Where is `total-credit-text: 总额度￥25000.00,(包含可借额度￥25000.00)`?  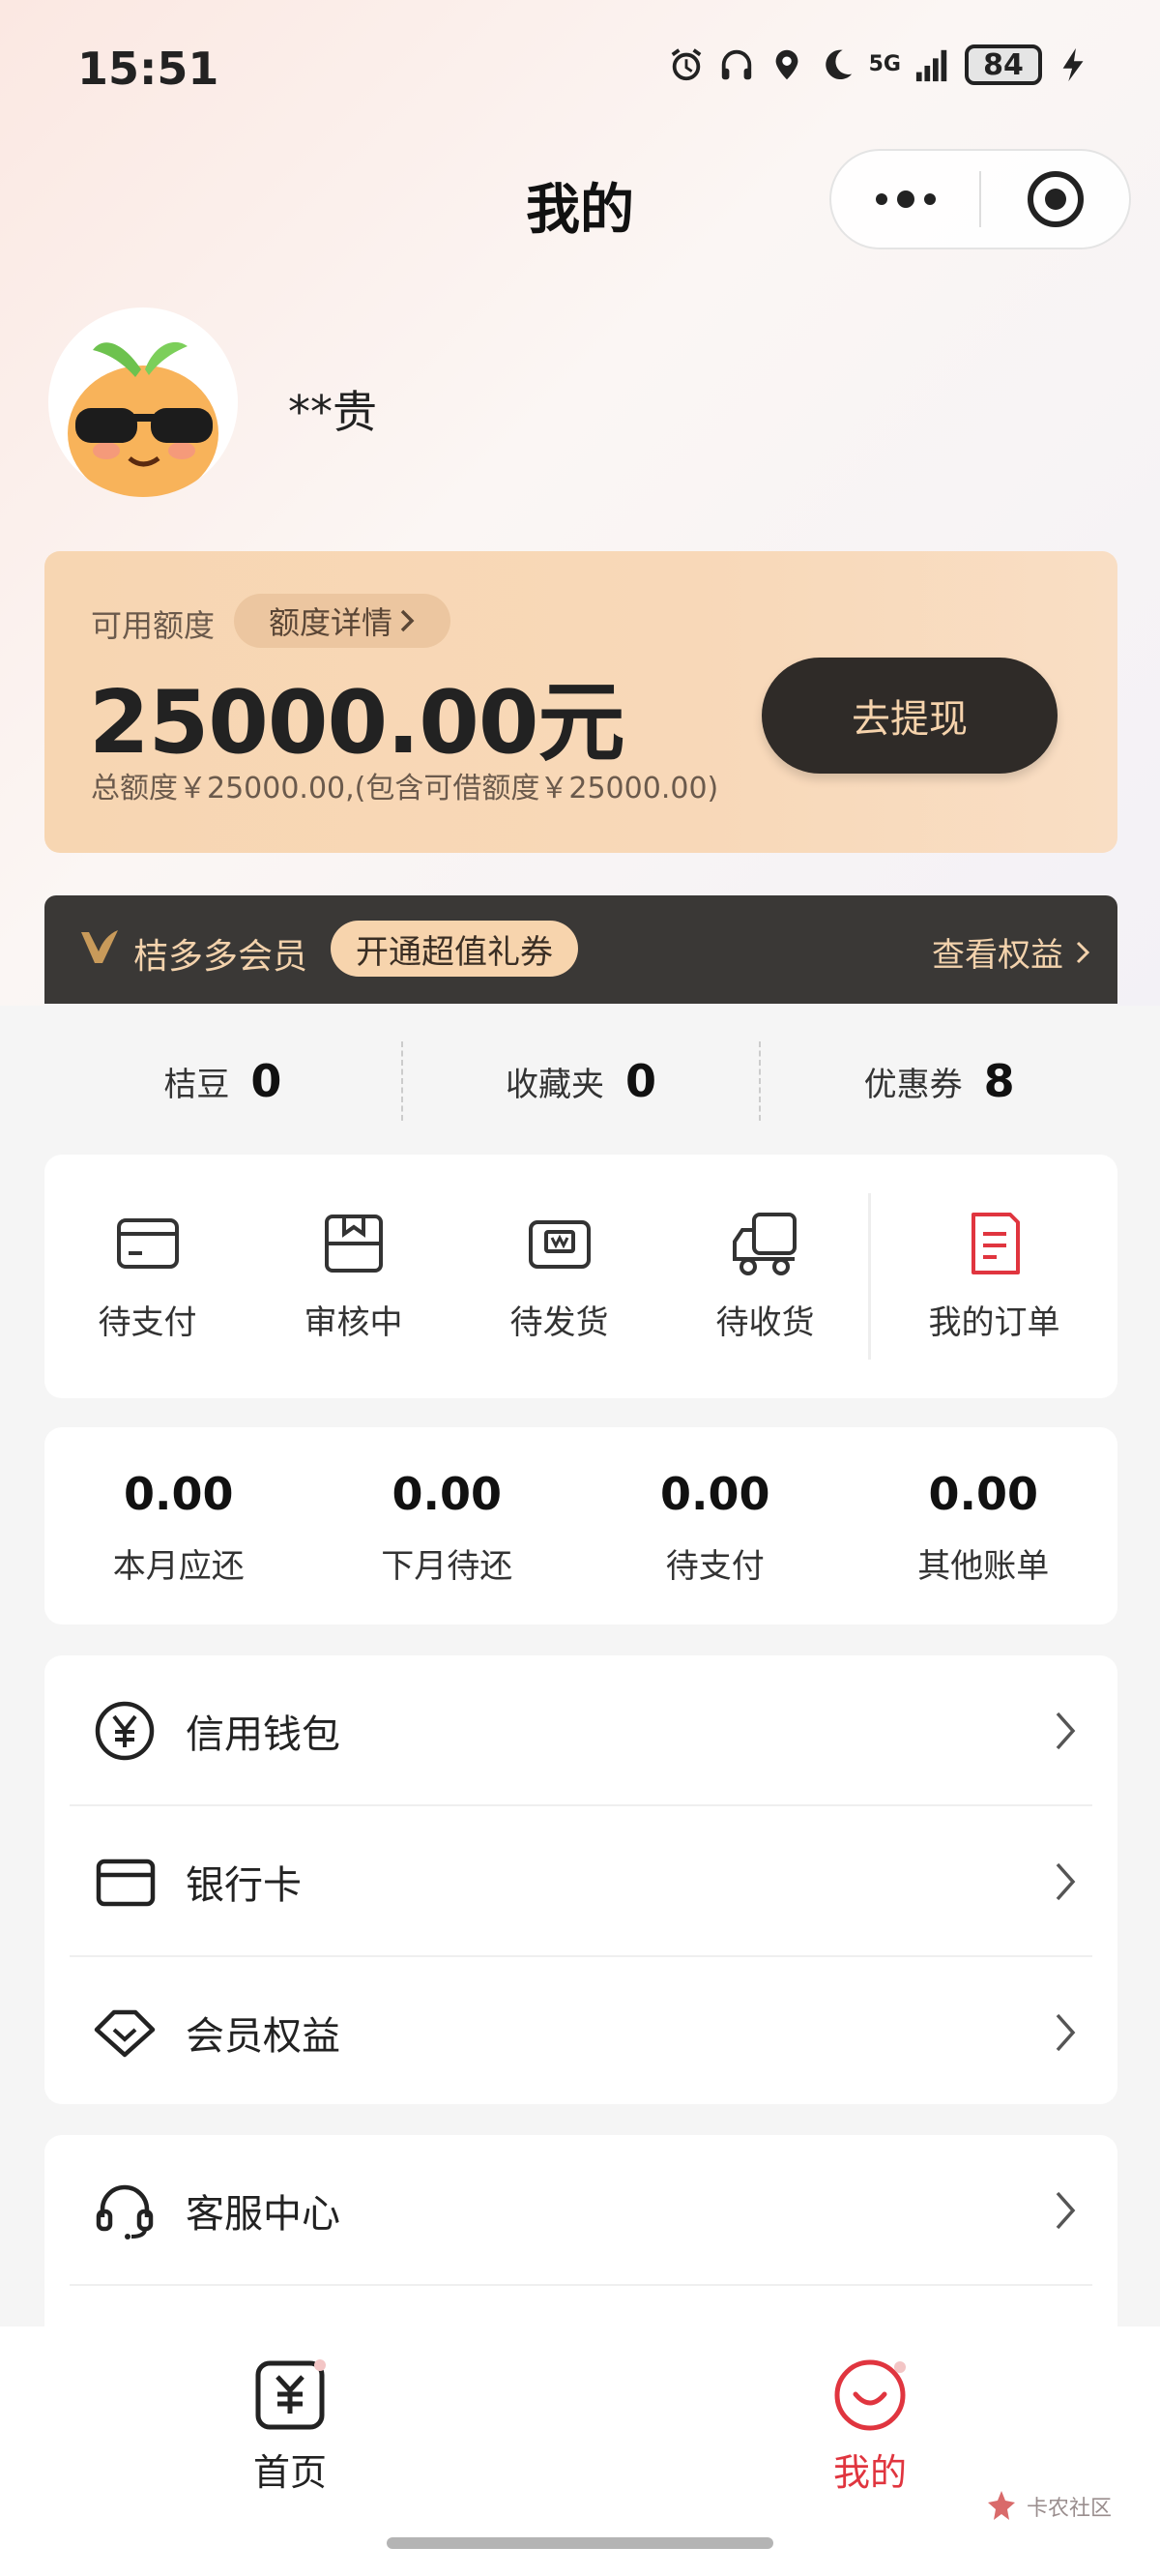
total-credit-text: 总额度￥25000.00,(包含可借额度￥25000.00) is located at coordinates (405, 788).